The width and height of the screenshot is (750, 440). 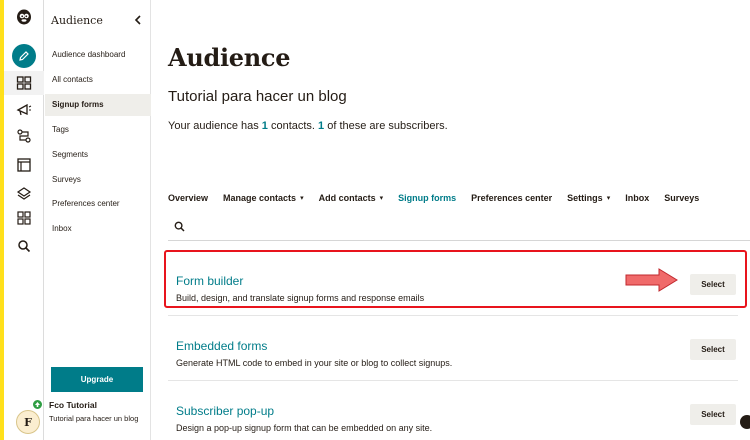 I want to click on form-option-title: Subscriber pop-up, so click(x=225, y=411).